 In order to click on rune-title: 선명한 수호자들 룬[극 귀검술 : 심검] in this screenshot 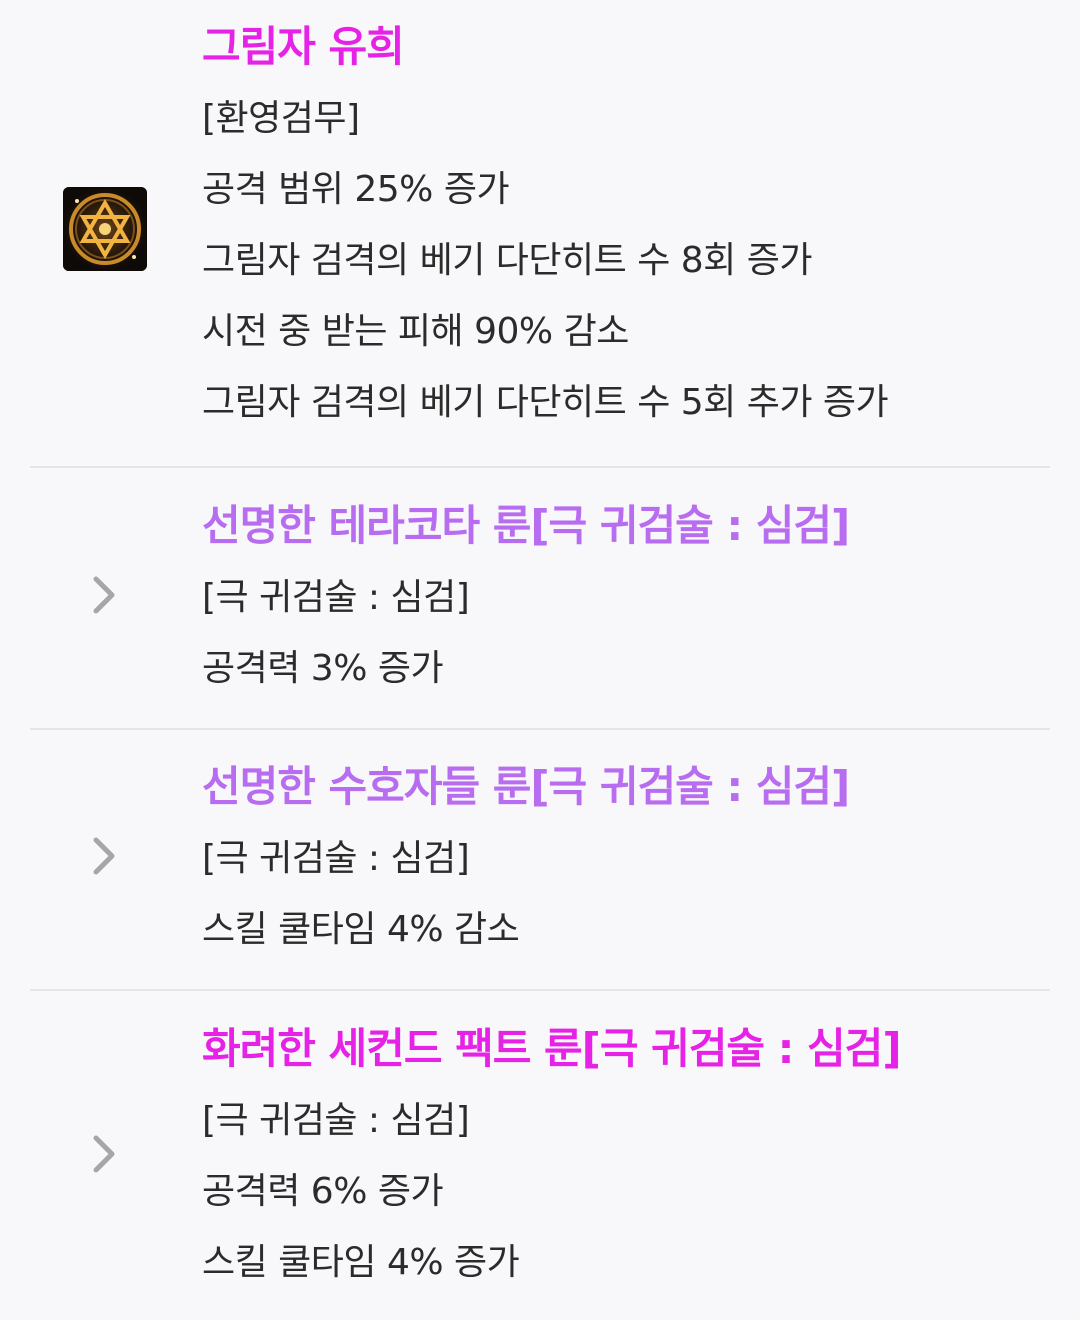, I will do `click(526, 786)`.